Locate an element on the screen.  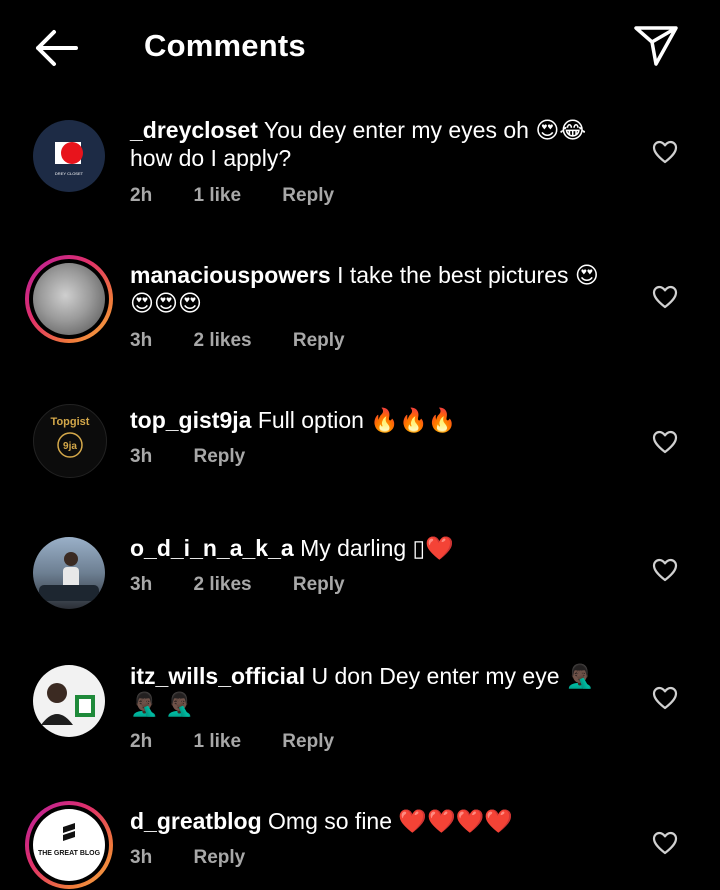
avatar: DREY CLOSET is located at coordinates (69, 156).